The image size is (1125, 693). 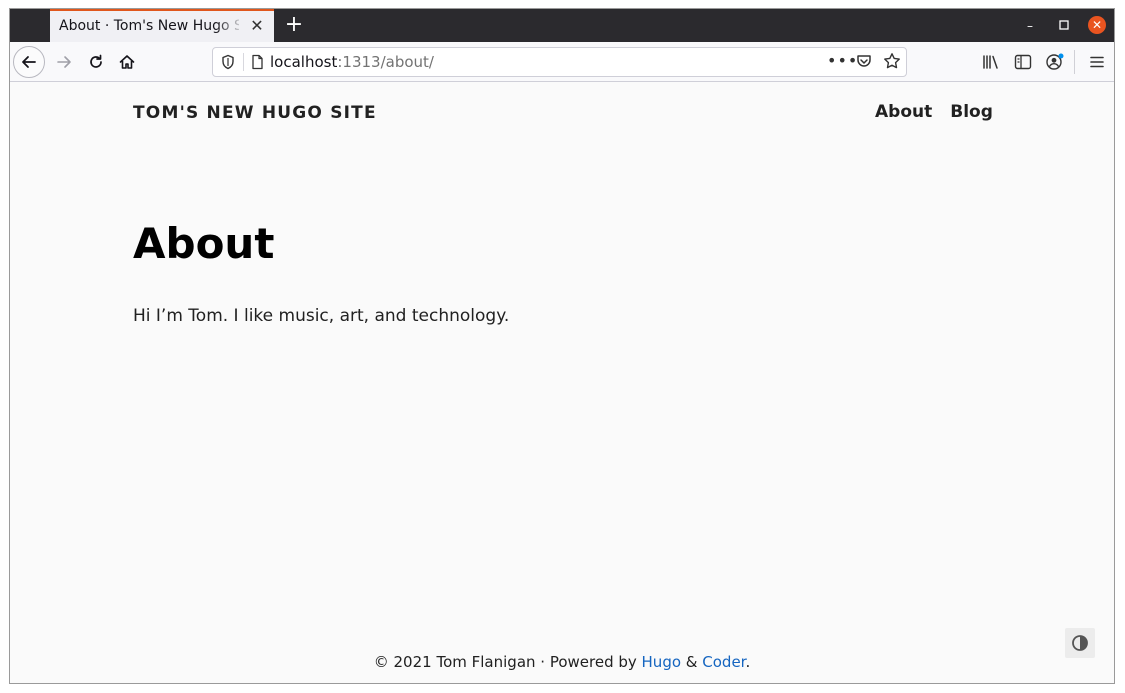 What do you see at coordinates (1097, 25) in the screenshot?
I see `close-window-button: ✕` at bounding box center [1097, 25].